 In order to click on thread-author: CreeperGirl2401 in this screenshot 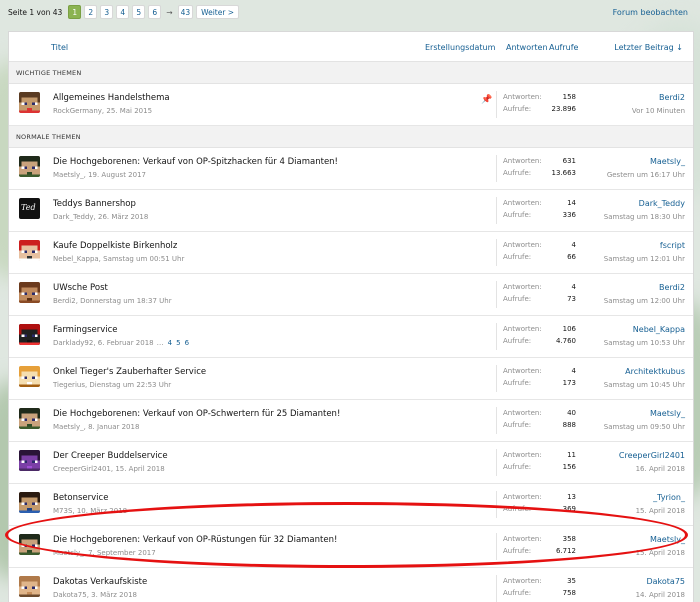, I will do `click(82, 469)`.